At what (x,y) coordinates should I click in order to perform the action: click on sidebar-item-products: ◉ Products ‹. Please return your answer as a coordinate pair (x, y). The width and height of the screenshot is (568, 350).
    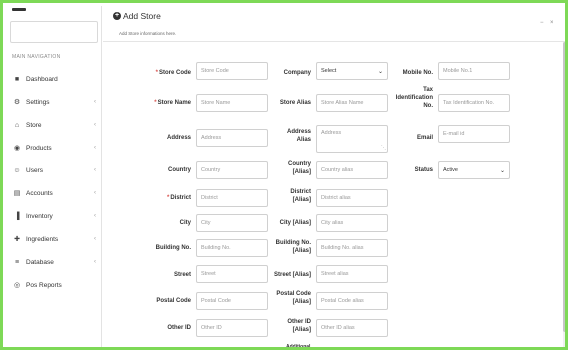
    Looking at the image, I should click on (55, 148).